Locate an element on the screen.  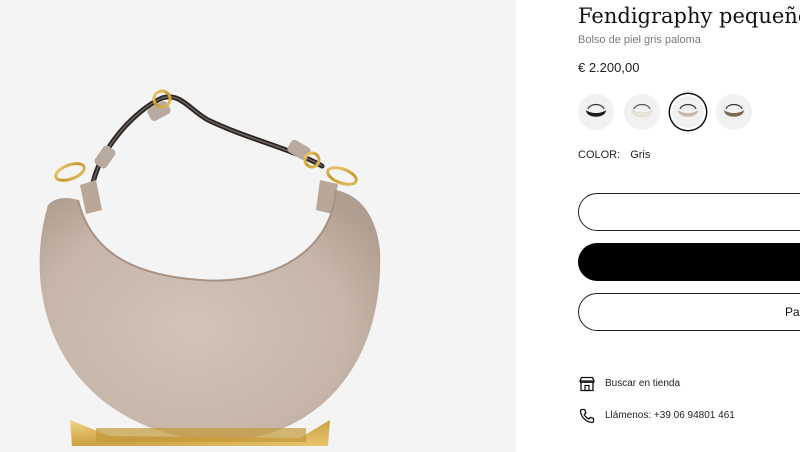
find-in-store-label: Buscar en tienda is located at coordinates (643, 383).